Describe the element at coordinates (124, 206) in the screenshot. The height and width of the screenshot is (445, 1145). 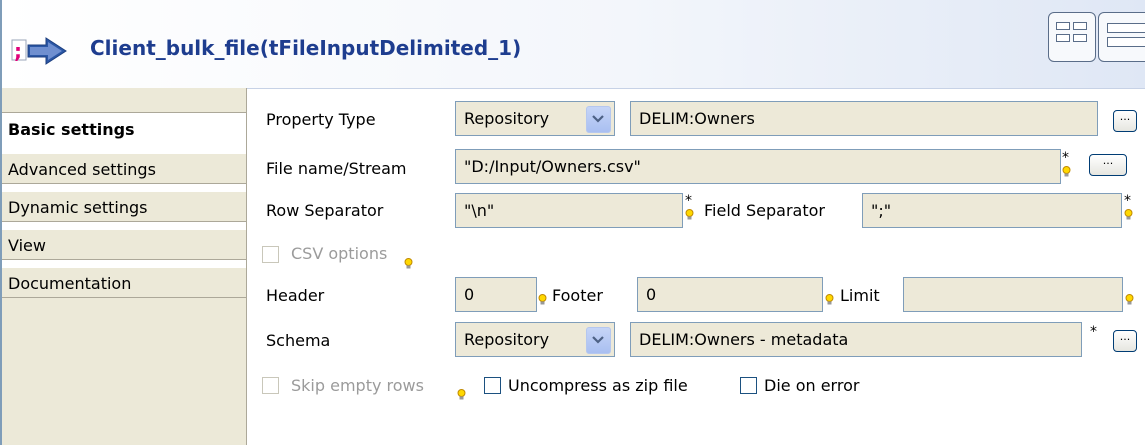
I see `tab-dynamic-settings: Dynamic settings` at that location.